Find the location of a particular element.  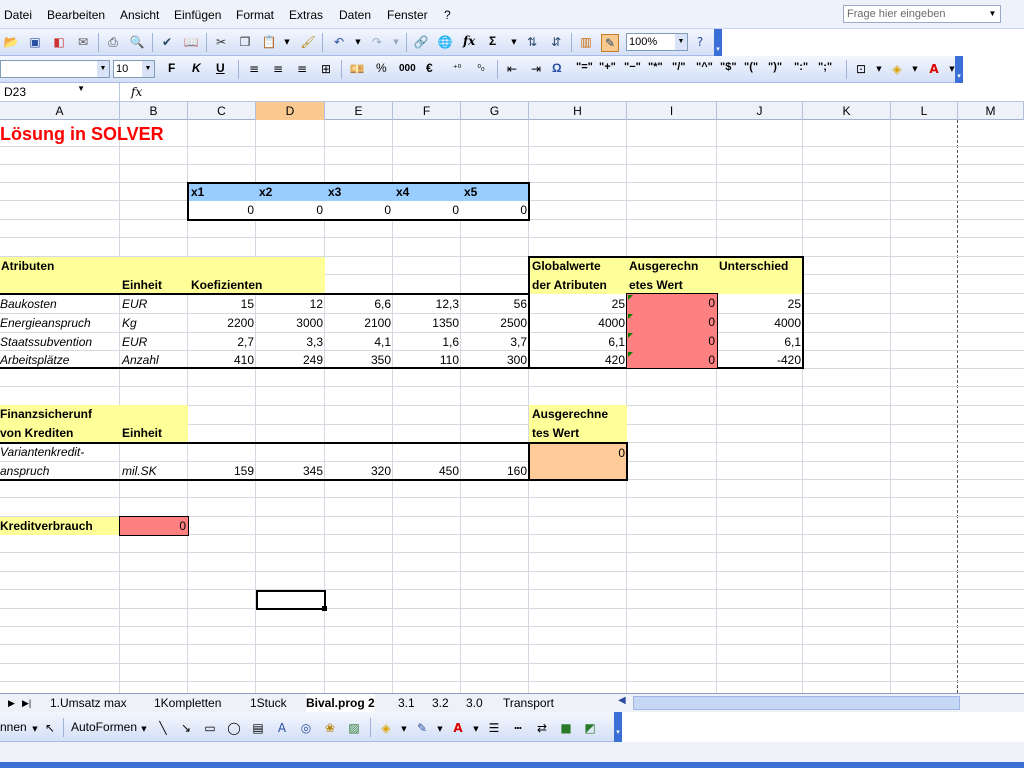

x-header-5: x5 is located at coordinates (495, 192).